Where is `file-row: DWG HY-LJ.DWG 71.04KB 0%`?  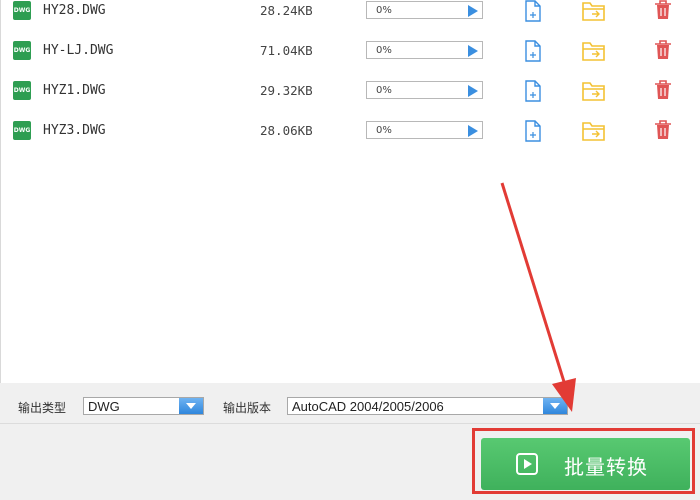
file-row: DWG HY-LJ.DWG 71.04KB 0% is located at coordinates (350, 60).